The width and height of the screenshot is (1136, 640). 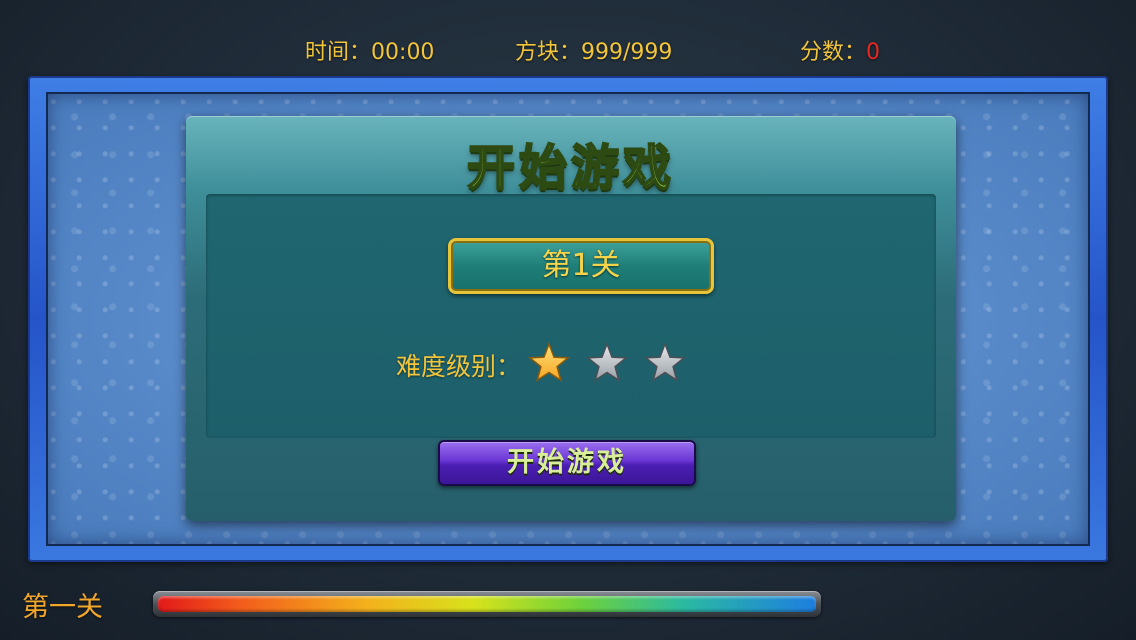 What do you see at coordinates (459, 366) in the screenshot?
I see `difficulty-label: 难度级别：` at bounding box center [459, 366].